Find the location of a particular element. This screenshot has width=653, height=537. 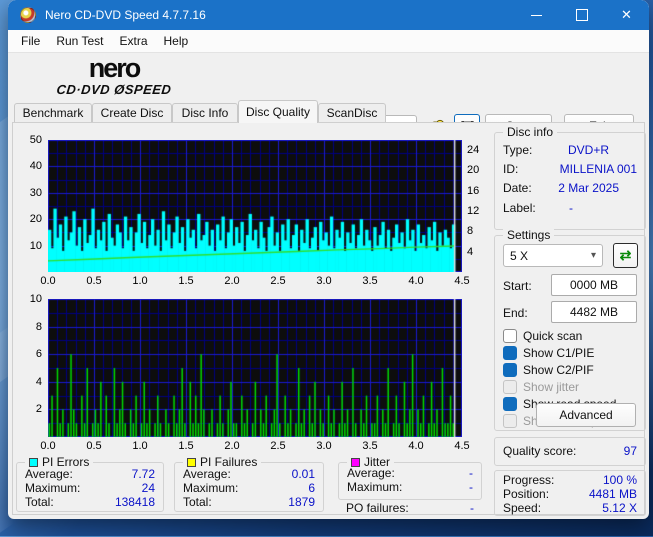

maximize-icon is located at coordinates (581, 15).